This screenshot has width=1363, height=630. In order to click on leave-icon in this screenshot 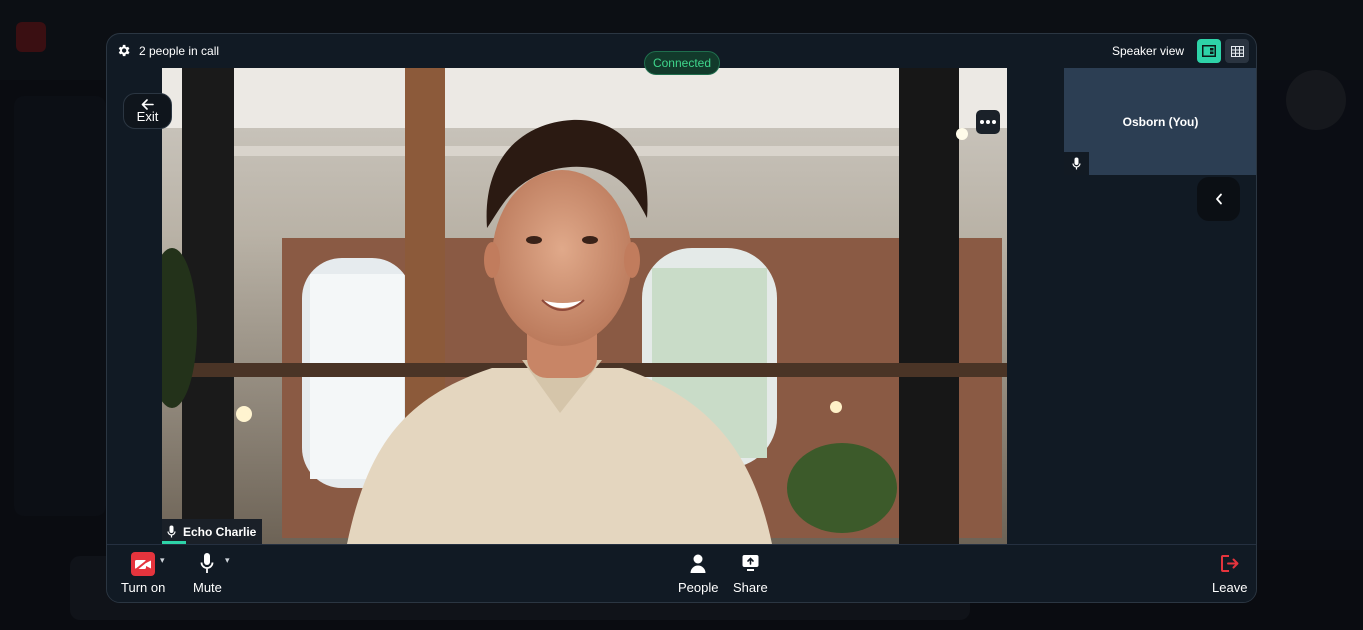, I will do `click(1230, 563)`.